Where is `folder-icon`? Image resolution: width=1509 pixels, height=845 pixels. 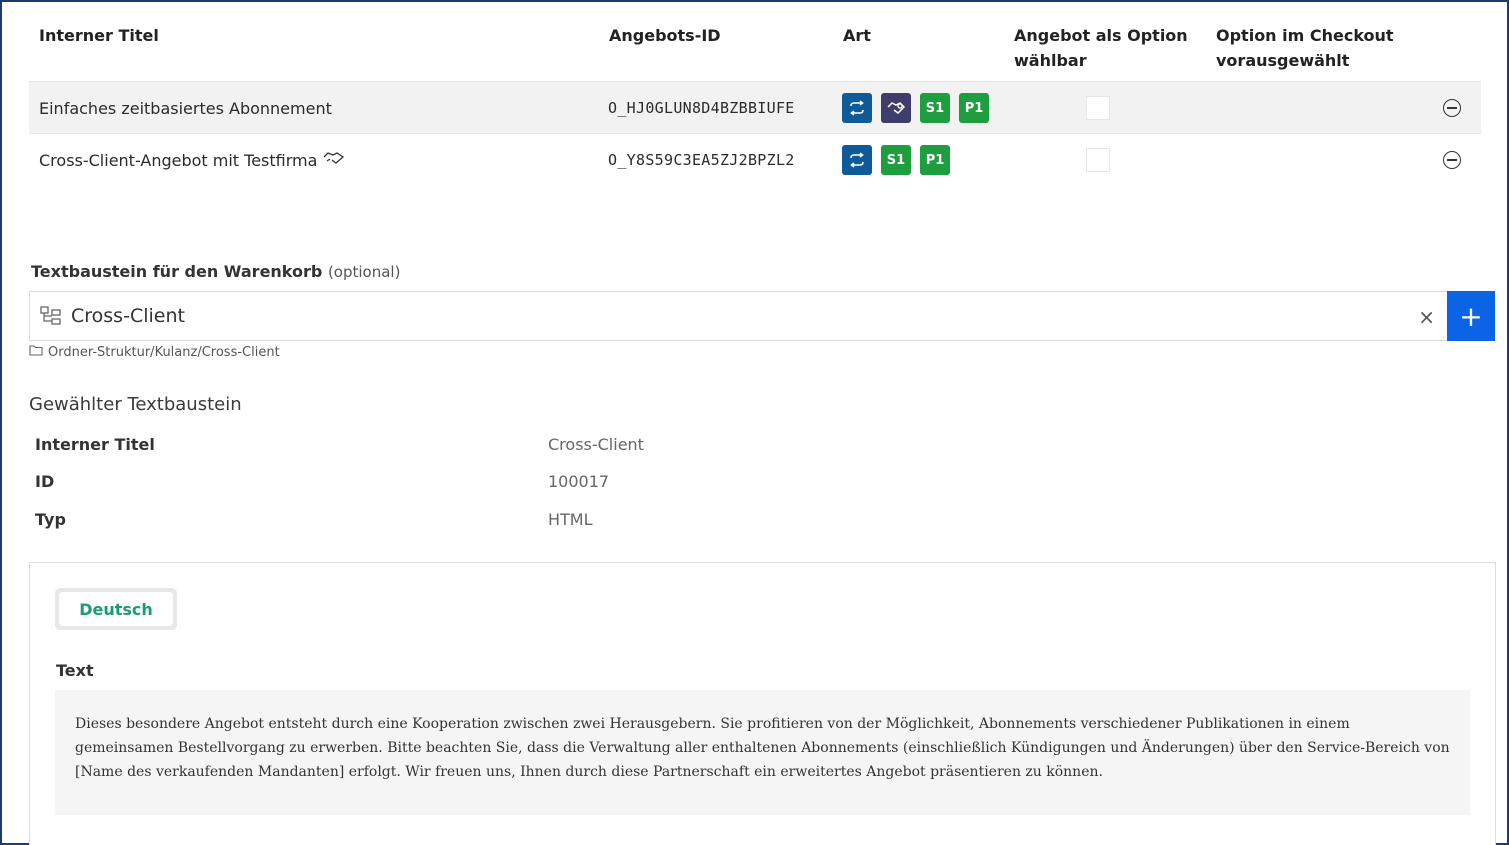
folder-icon is located at coordinates (36, 352).